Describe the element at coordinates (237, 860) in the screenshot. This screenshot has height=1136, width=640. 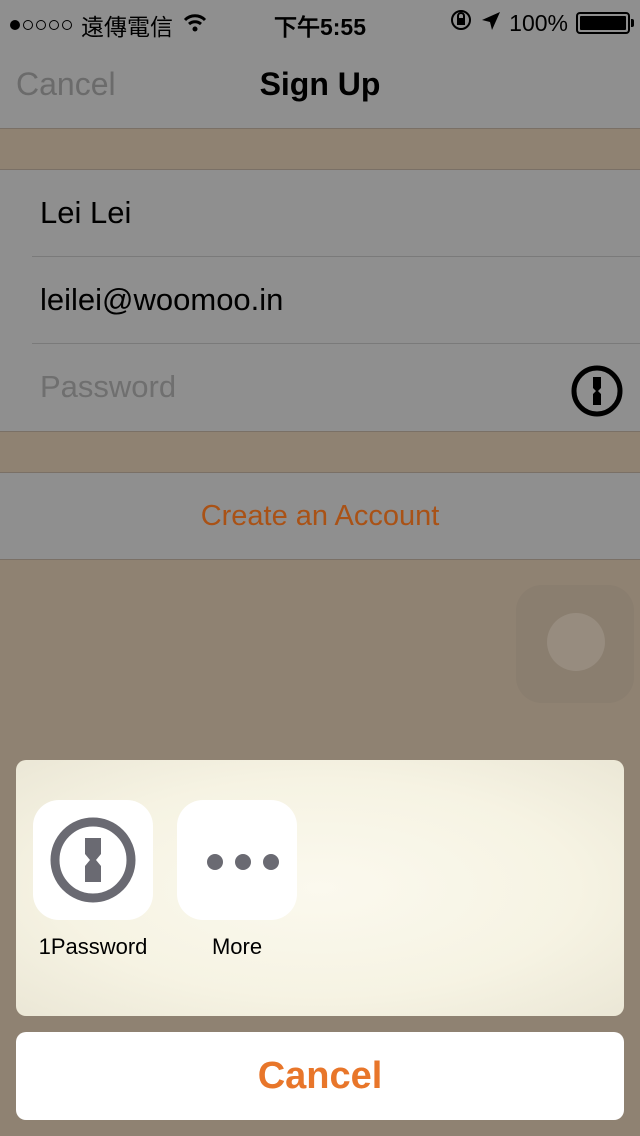
I see `more-icon` at that location.